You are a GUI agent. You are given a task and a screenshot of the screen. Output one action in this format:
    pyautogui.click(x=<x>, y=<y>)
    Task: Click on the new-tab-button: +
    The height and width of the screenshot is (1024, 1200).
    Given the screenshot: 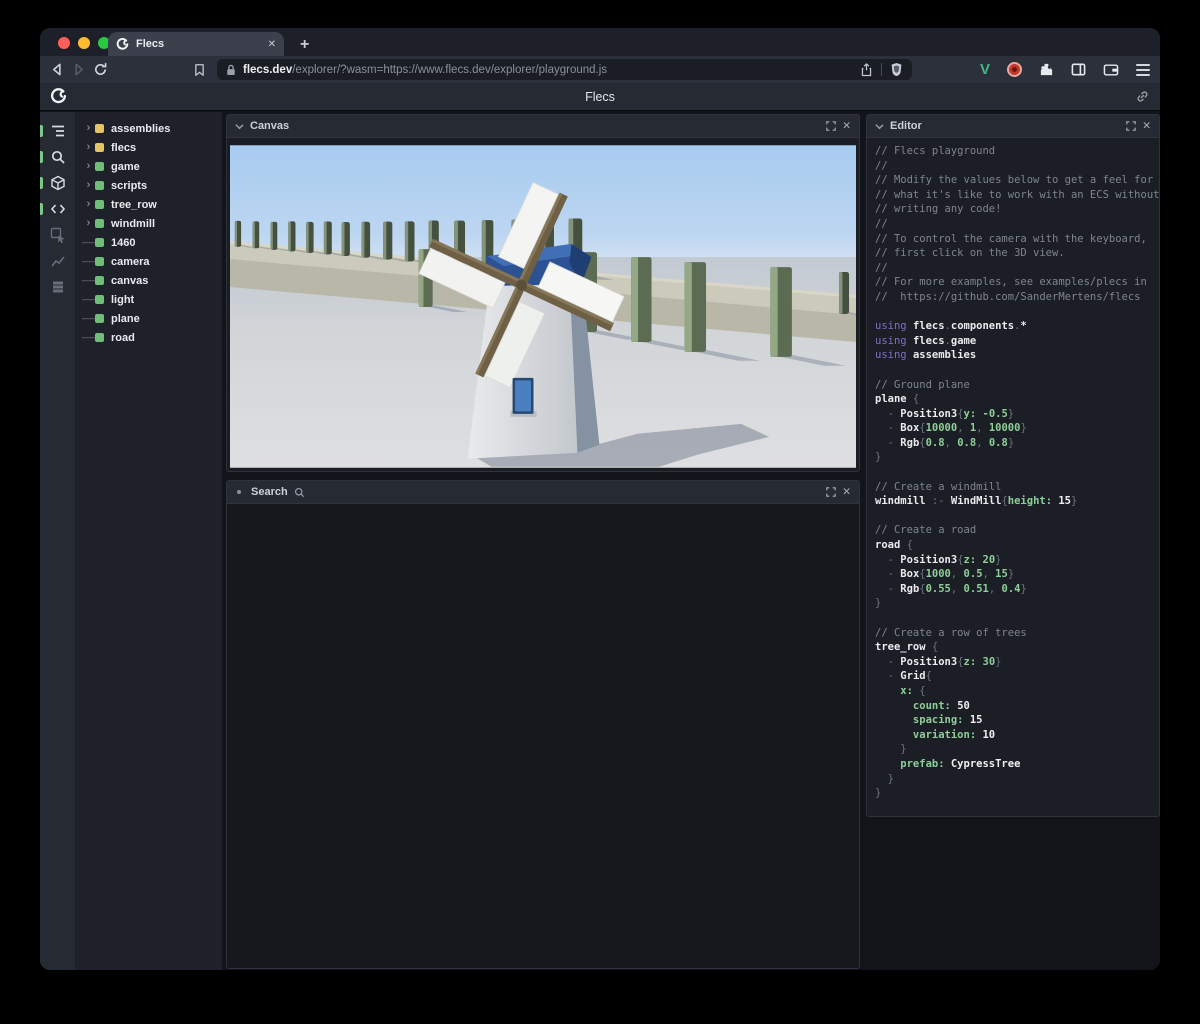 What is the action you would take?
    pyautogui.click(x=304, y=45)
    